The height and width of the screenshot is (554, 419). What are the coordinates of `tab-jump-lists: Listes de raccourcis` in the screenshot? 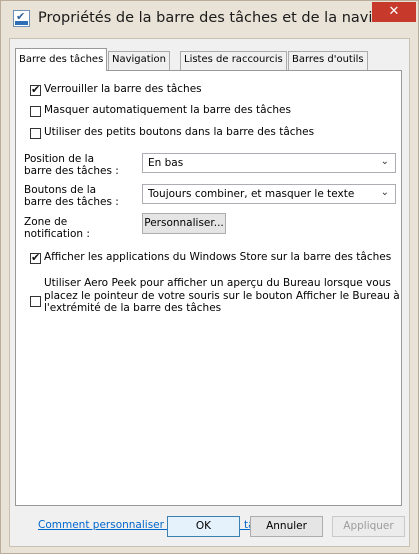 It's located at (233, 60).